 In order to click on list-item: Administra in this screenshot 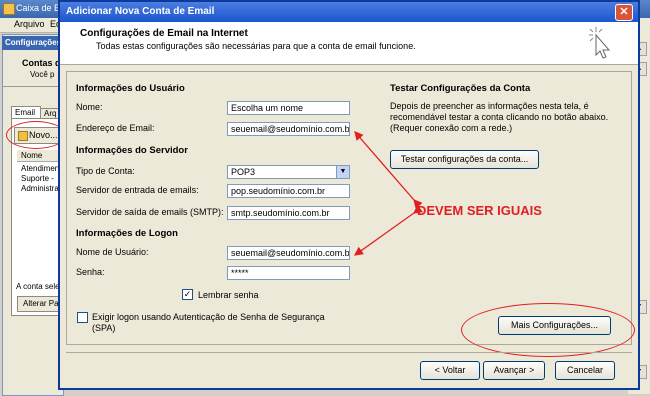, I will do `click(41, 188)`.